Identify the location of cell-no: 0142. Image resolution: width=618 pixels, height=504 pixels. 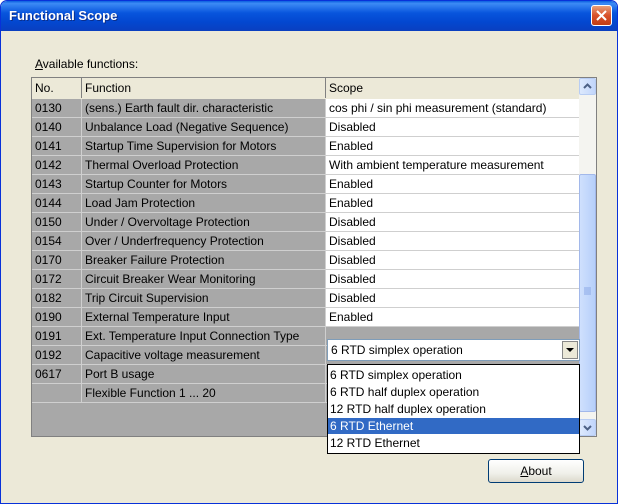
(57, 165).